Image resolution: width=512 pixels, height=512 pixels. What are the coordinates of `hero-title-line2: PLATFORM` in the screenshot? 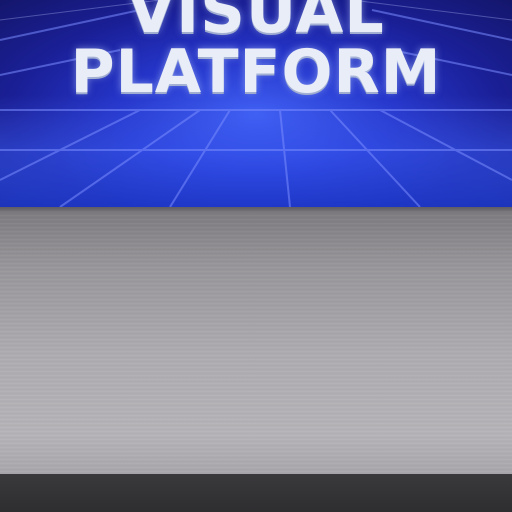 It's located at (256, 72).